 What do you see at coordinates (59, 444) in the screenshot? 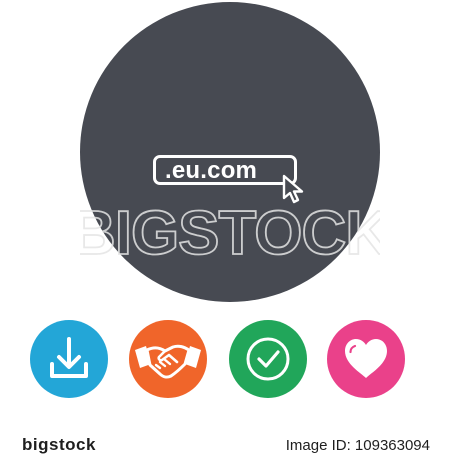
I see `stock-brand-text: bigstock` at bounding box center [59, 444].